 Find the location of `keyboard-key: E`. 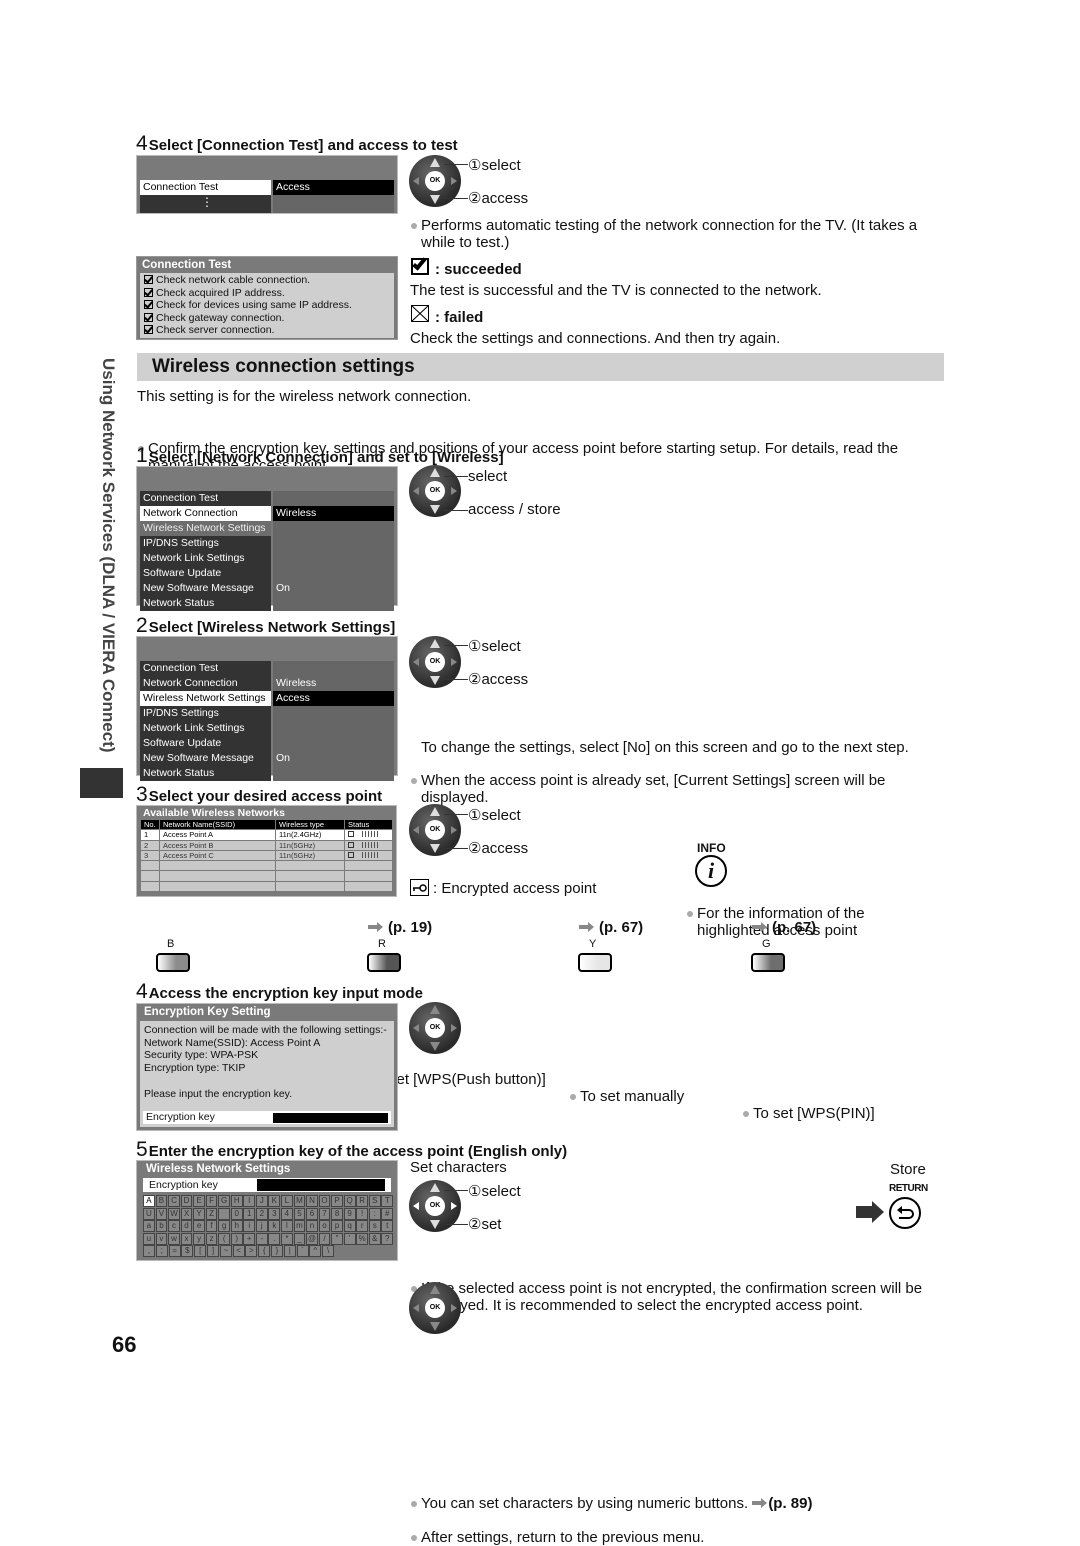

keyboard-key: E is located at coordinates (199, 1201).